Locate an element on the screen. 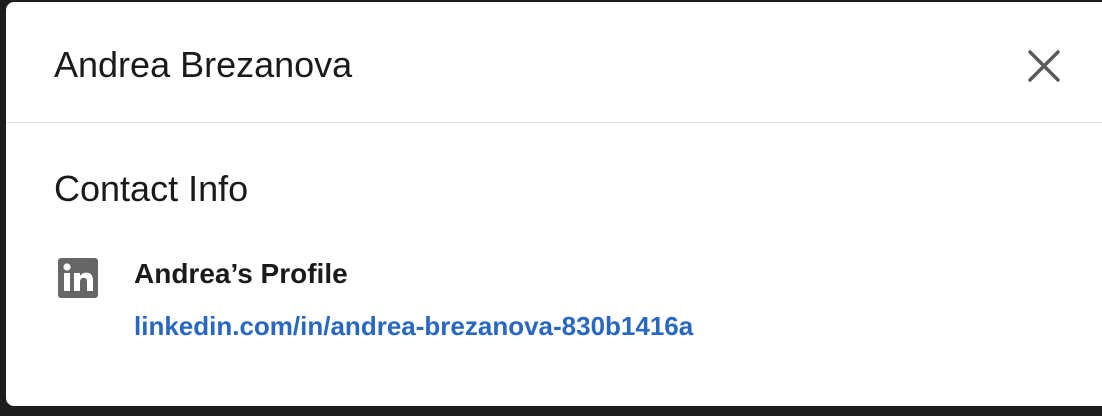 The height and width of the screenshot is (416, 1102). close-icon is located at coordinates (1044, 66).